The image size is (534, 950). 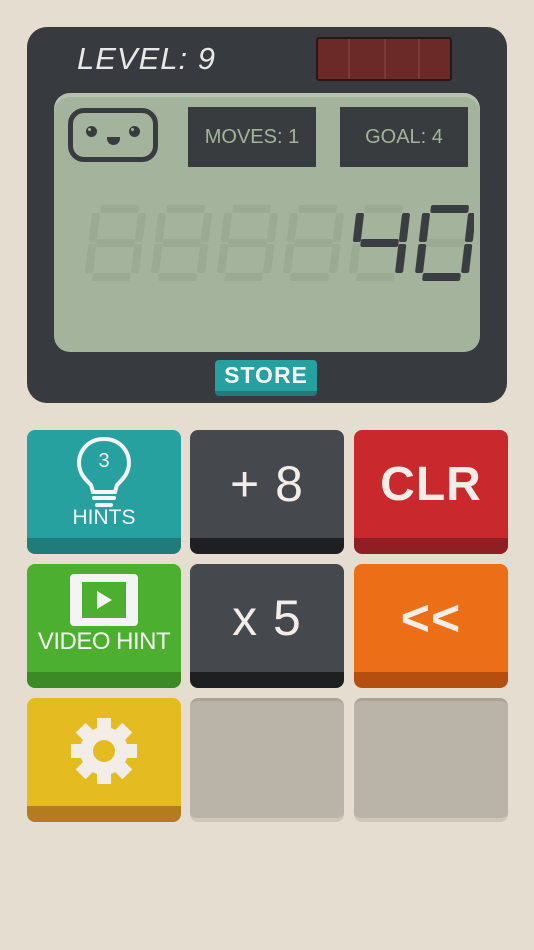 I want to click on hints-label: HINTS, so click(x=104, y=517).